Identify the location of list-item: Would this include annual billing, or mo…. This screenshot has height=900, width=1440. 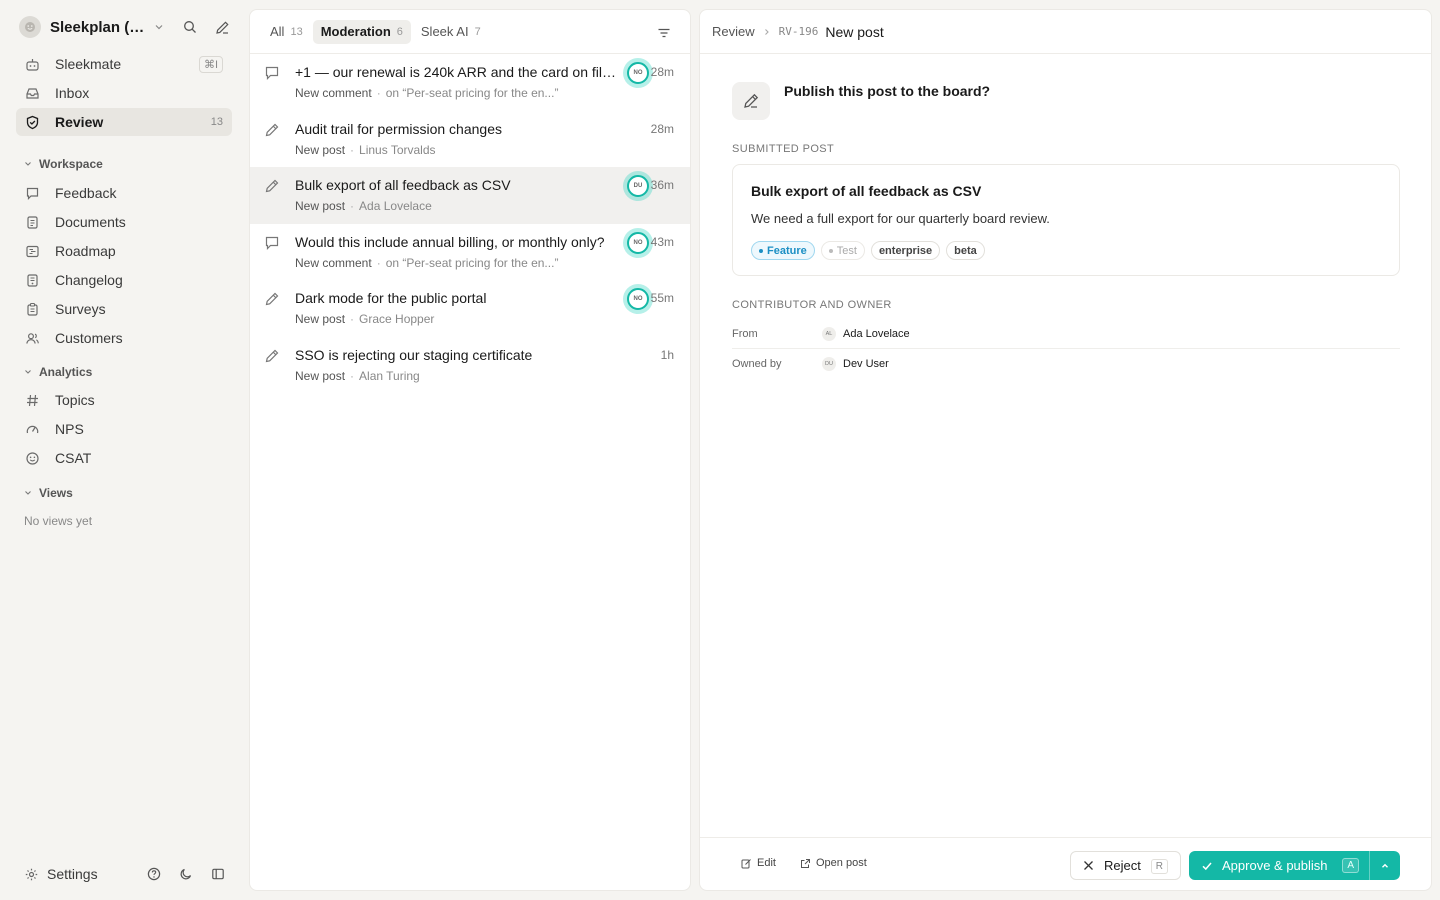
(470, 252).